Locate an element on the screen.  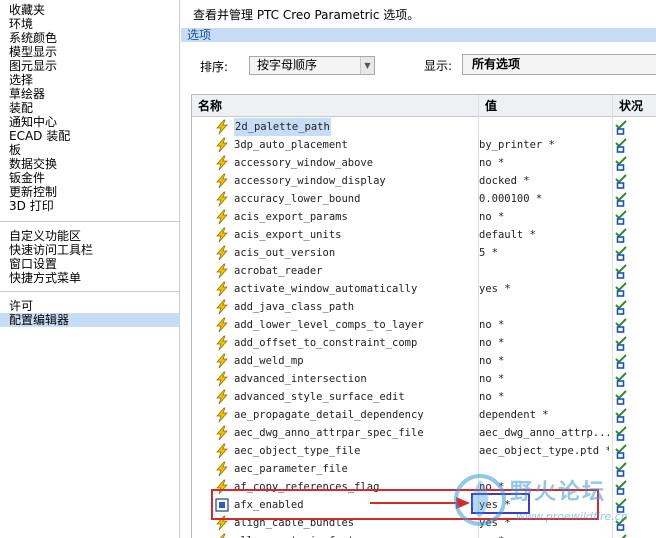
option-value: dependent * is located at coordinates (544, 415).